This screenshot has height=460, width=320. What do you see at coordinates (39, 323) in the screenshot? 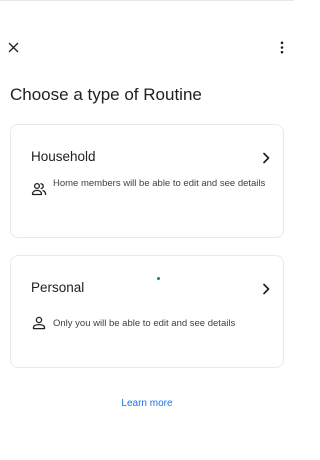
I see `person-icon` at bounding box center [39, 323].